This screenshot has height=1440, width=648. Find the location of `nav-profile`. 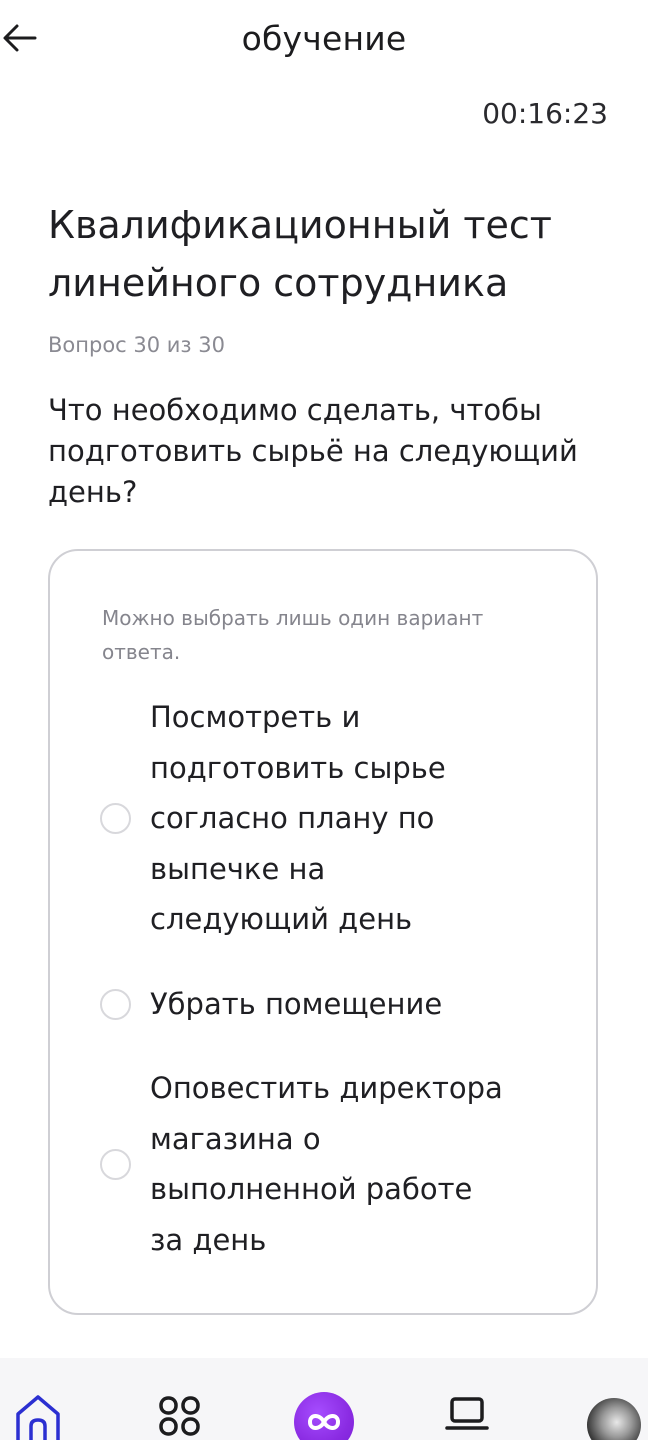

nav-profile is located at coordinates (614, 1419).